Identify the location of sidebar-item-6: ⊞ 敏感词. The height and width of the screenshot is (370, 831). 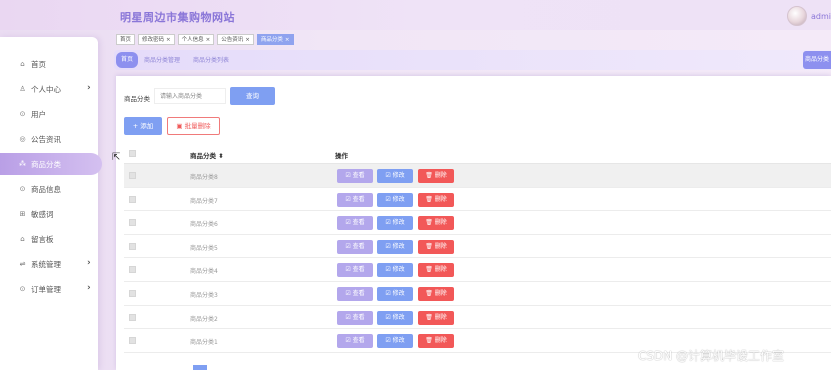
(49, 214).